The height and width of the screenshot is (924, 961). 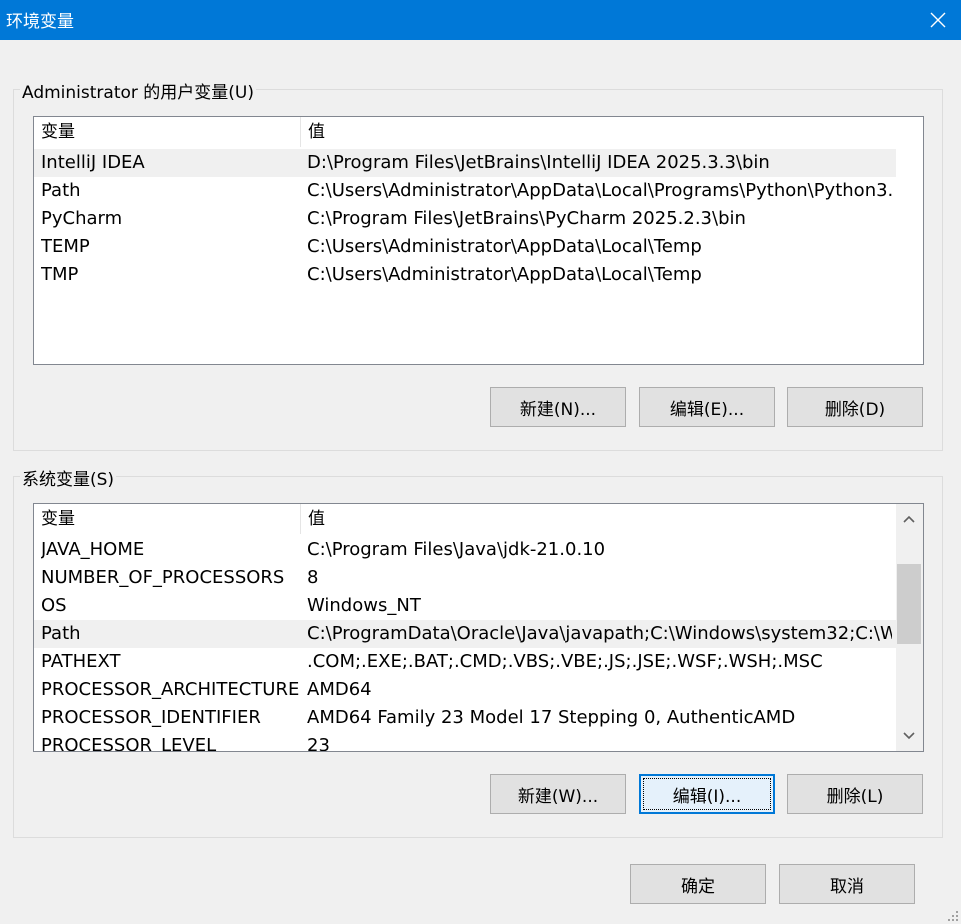 What do you see at coordinates (151, 717) in the screenshot?
I see `variable-name: PROCESSOR_IDENTIFIER` at bounding box center [151, 717].